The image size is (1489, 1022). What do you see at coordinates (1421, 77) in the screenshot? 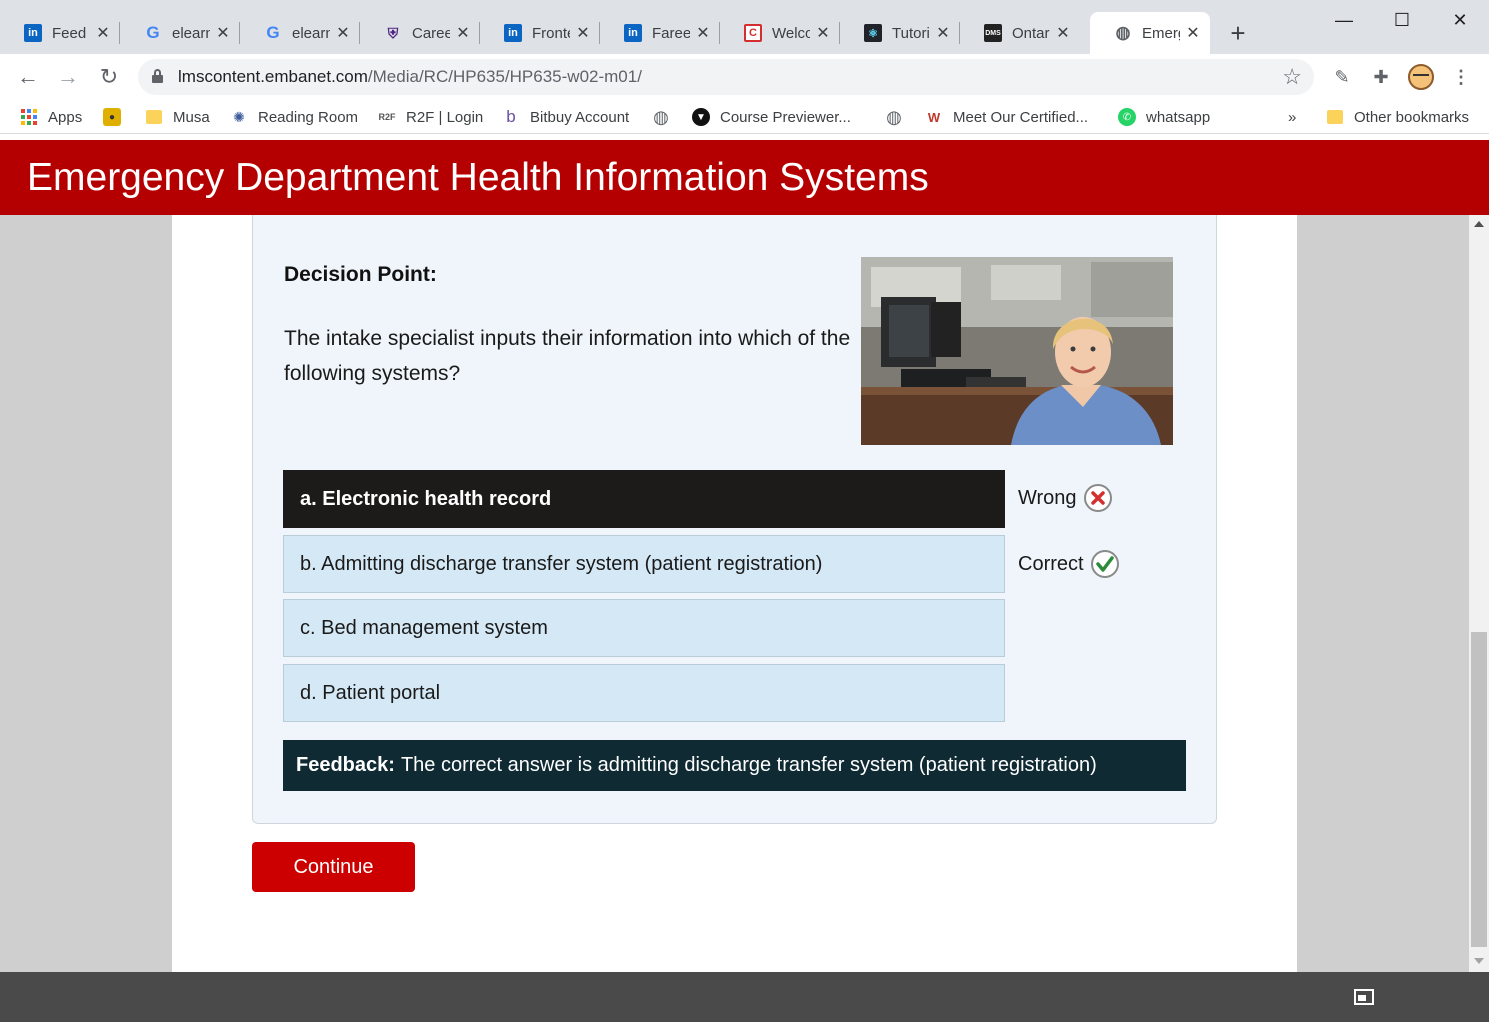
I see `profile-avatar` at bounding box center [1421, 77].